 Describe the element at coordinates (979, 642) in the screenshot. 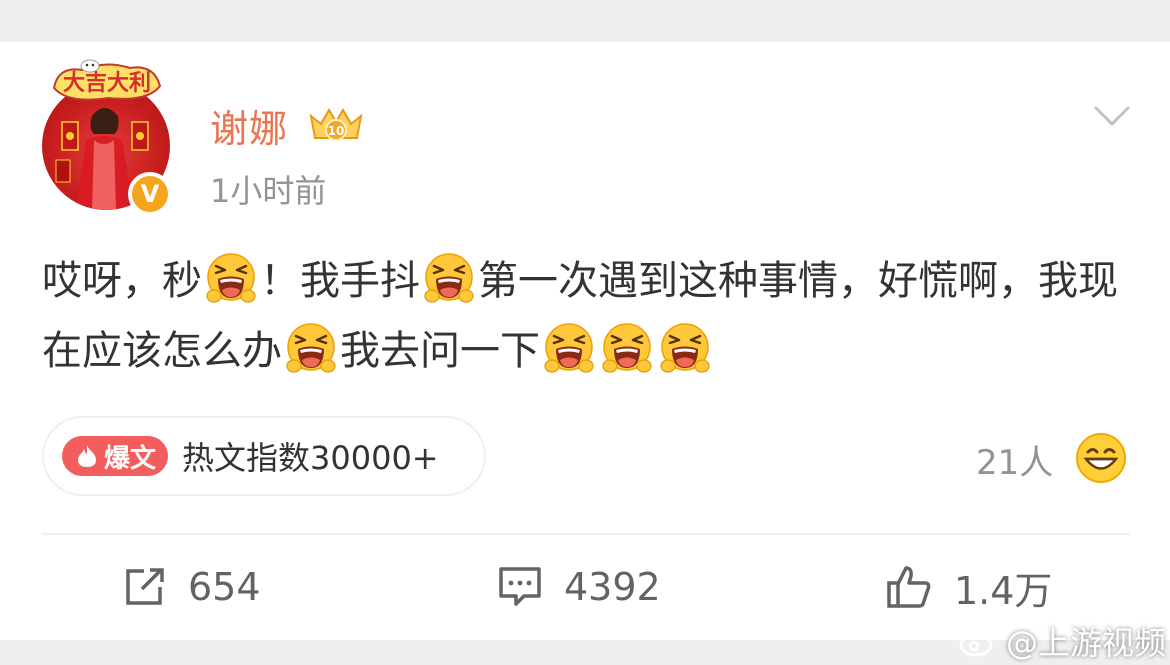

I see `weibo-logo-icon` at that location.